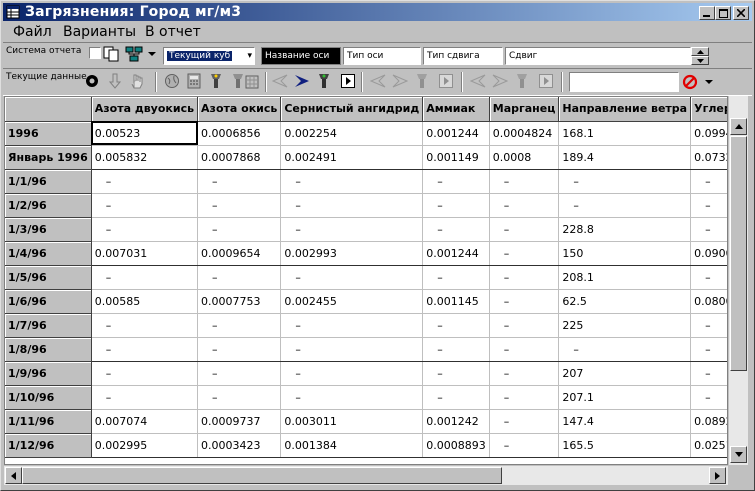 This screenshot has width=755, height=491. Describe the element at coordinates (352, 421) in the screenshot. I see `grid-cell: 0.003011` at that location.